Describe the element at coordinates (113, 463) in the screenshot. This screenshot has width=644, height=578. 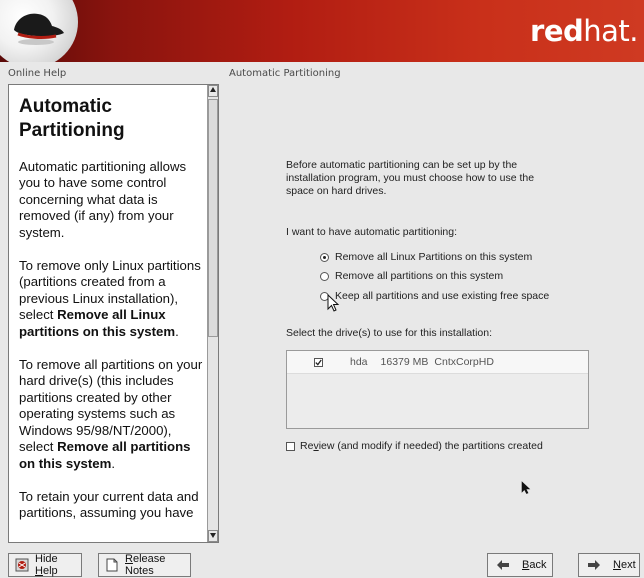
I see `help-p3-post: .` at that location.